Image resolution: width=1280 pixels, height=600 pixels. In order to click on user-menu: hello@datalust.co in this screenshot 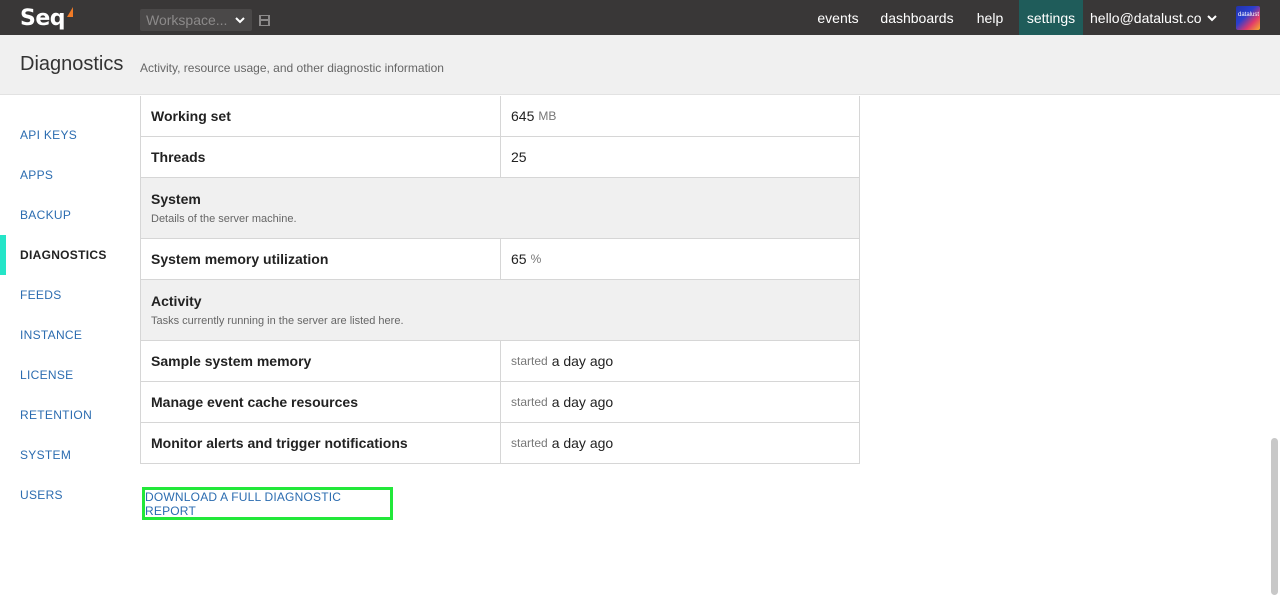, I will do `click(1154, 17)`.